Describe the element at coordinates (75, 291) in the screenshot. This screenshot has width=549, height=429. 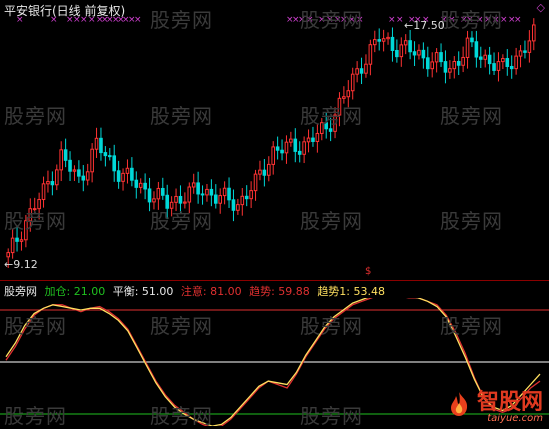
I see `legend-cang: 加仓: 21.00` at that location.